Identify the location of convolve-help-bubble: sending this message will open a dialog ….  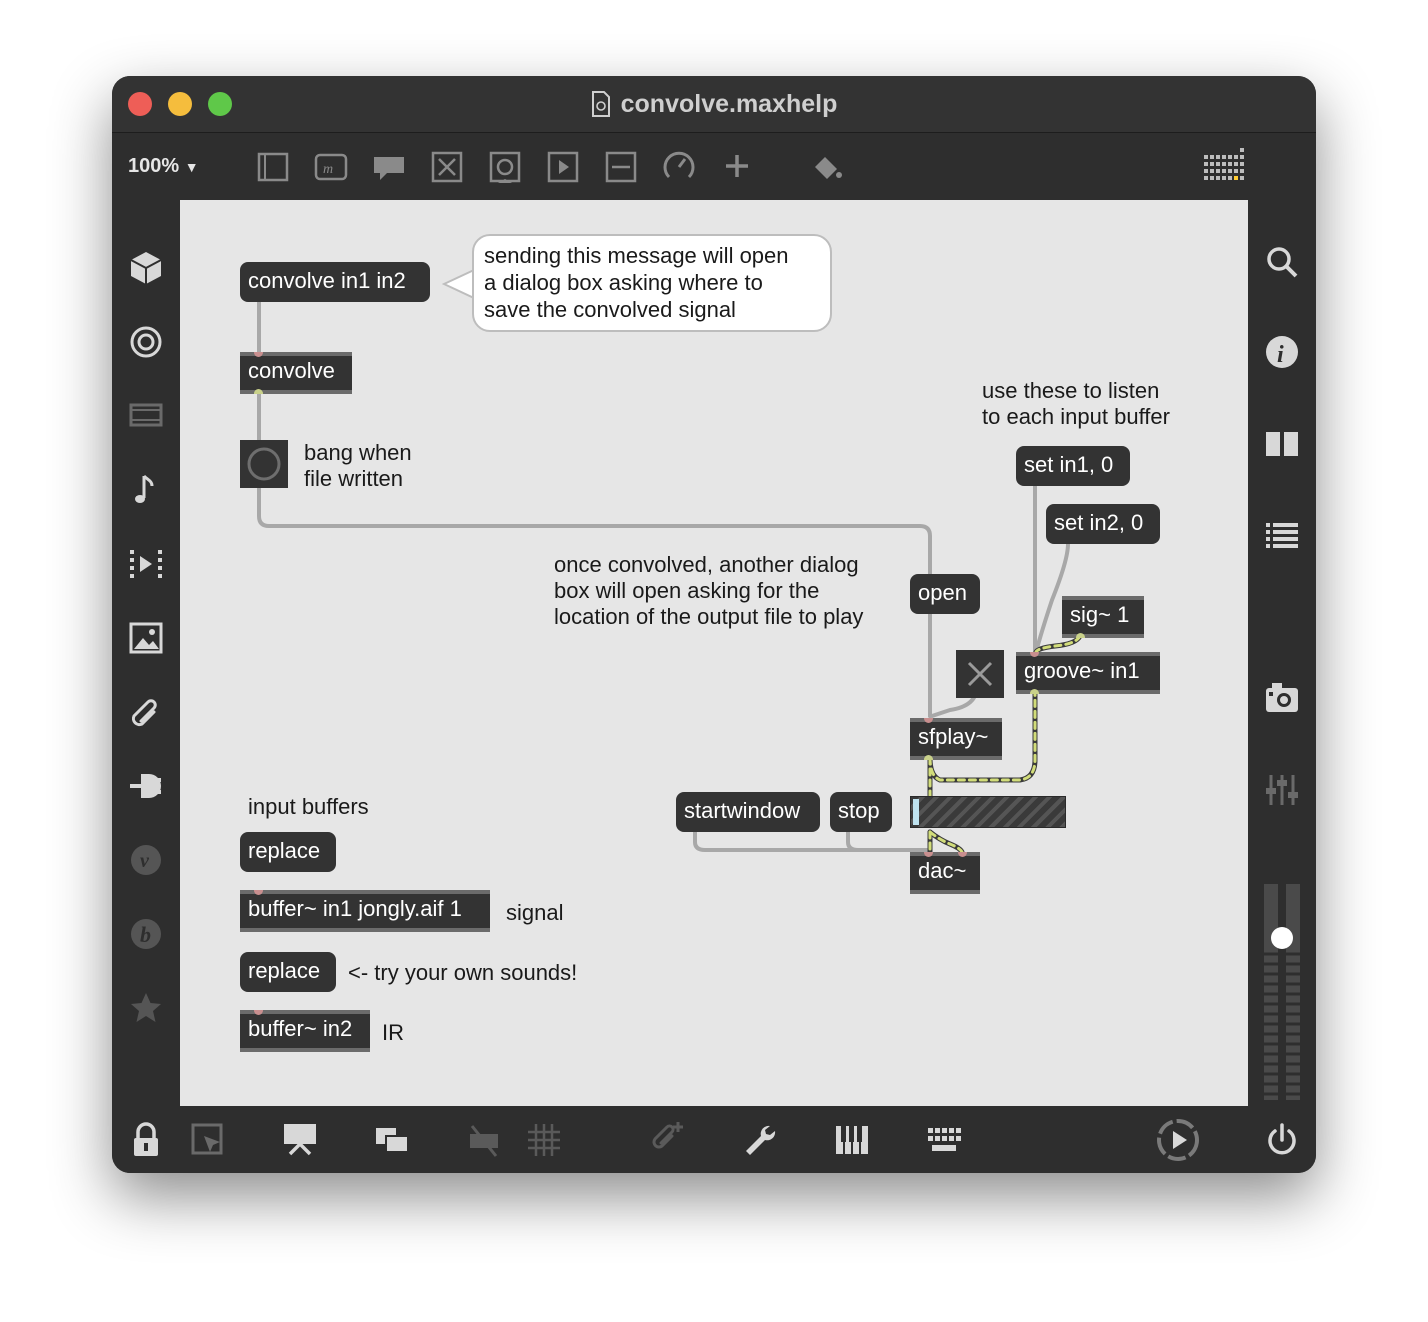
(652, 283).